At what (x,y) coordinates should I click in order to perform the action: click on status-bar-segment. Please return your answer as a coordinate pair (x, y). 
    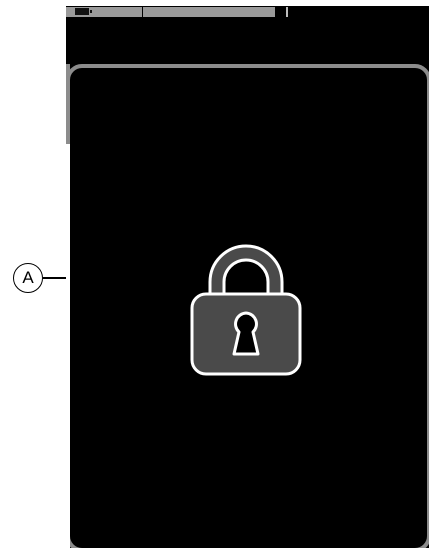
    Looking at the image, I should click on (209, 12).